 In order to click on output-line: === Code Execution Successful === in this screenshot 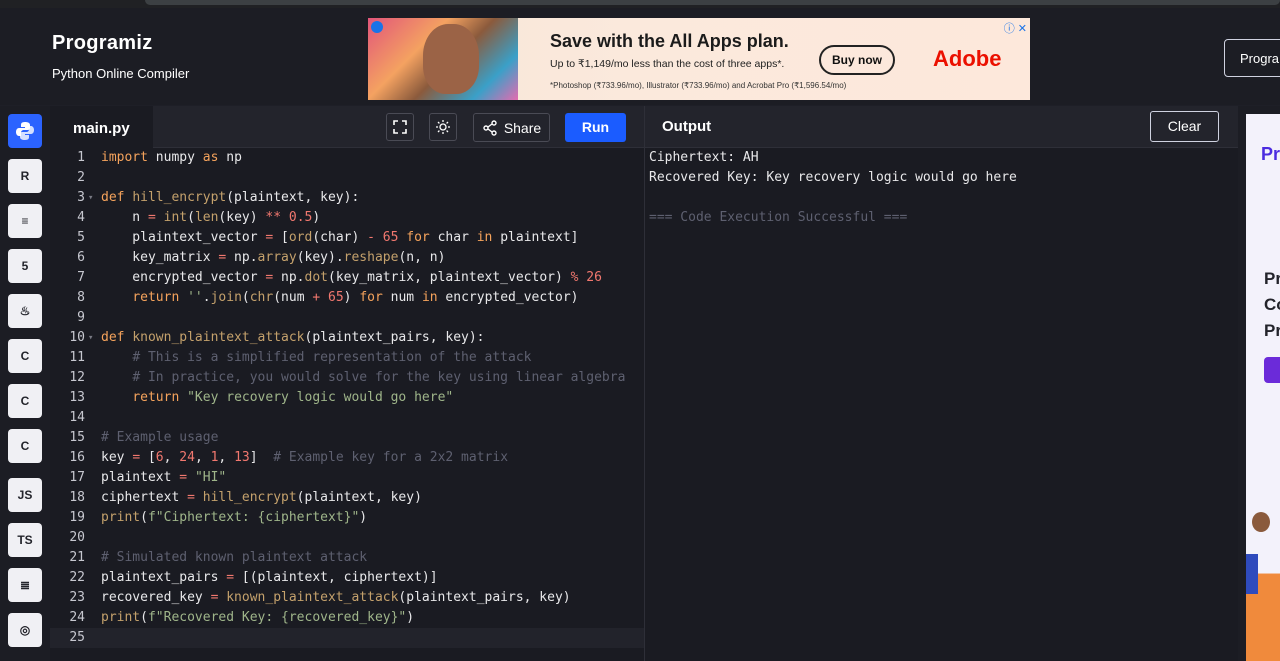, I will do `click(778, 217)`.